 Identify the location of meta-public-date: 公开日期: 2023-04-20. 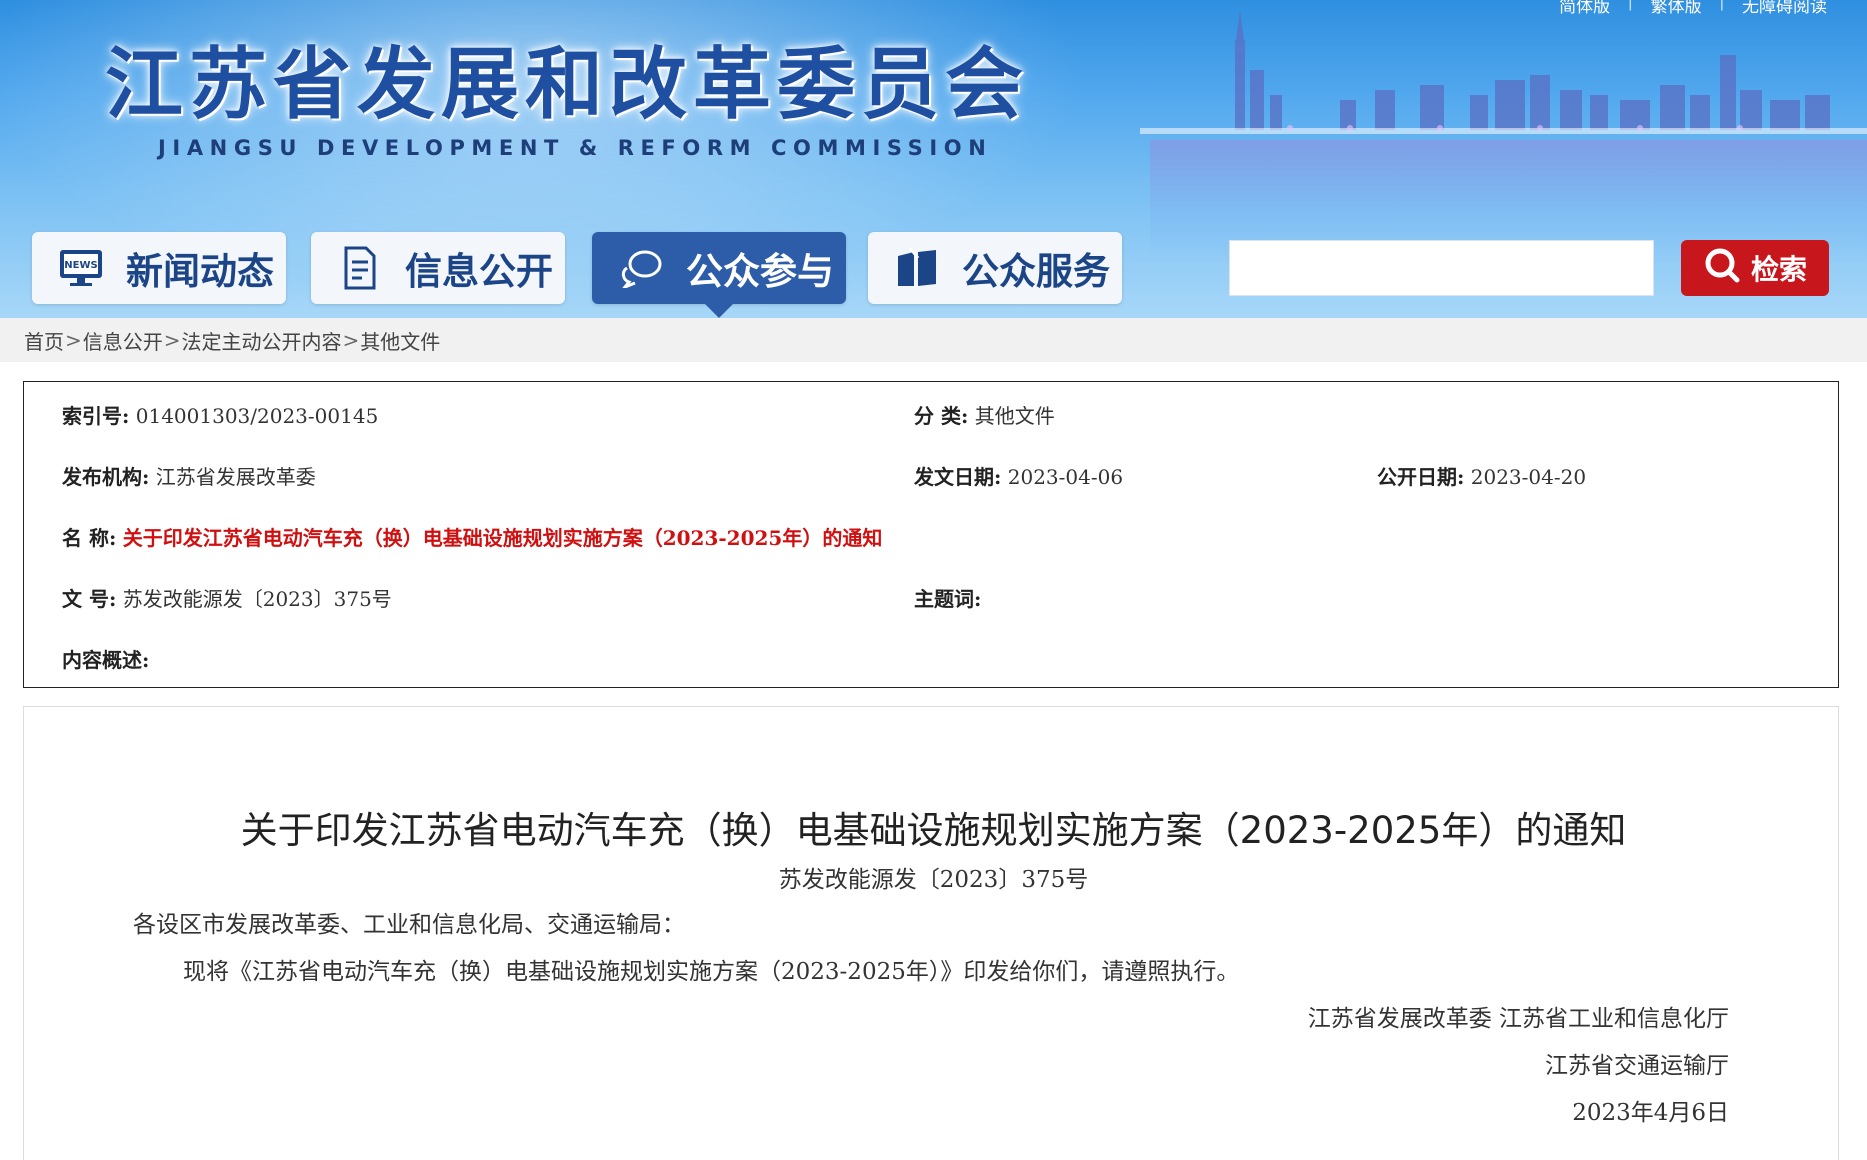
(1481, 475).